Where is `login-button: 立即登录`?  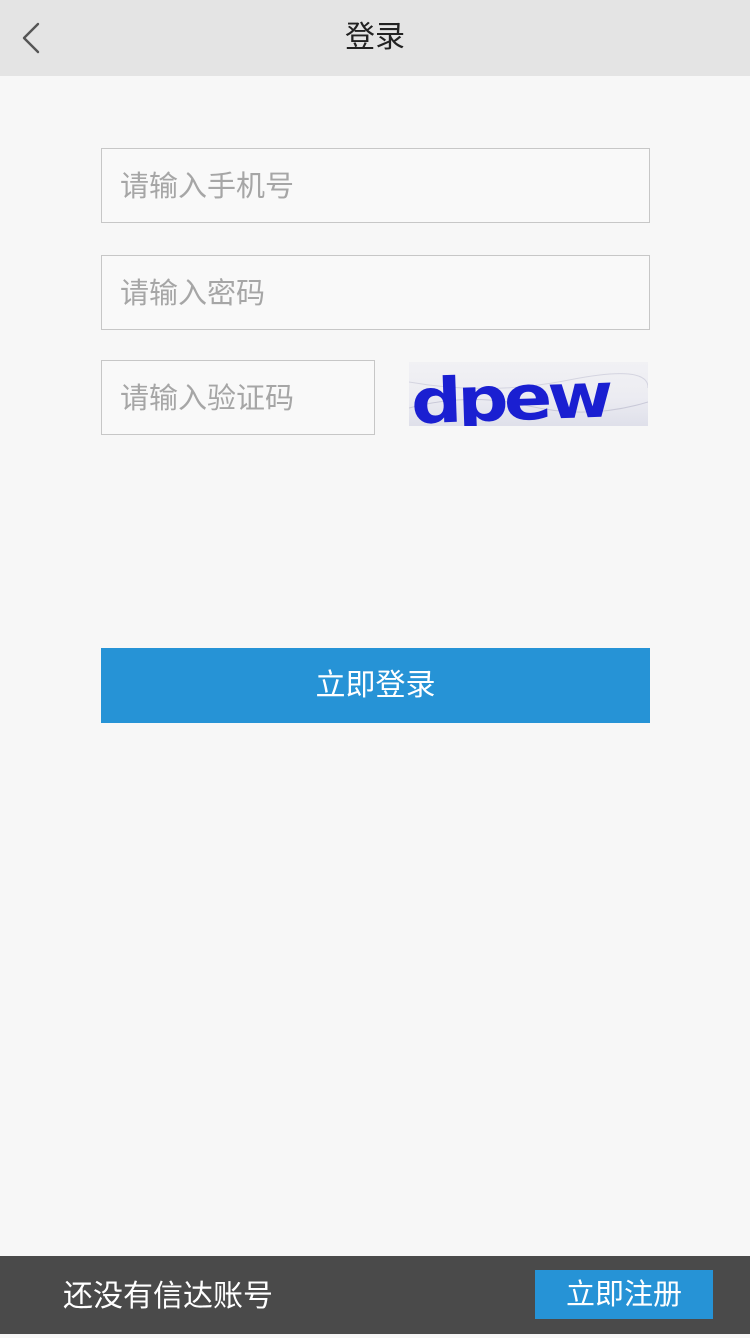
login-button: 立即登录 is located at coordinates (375, 685).